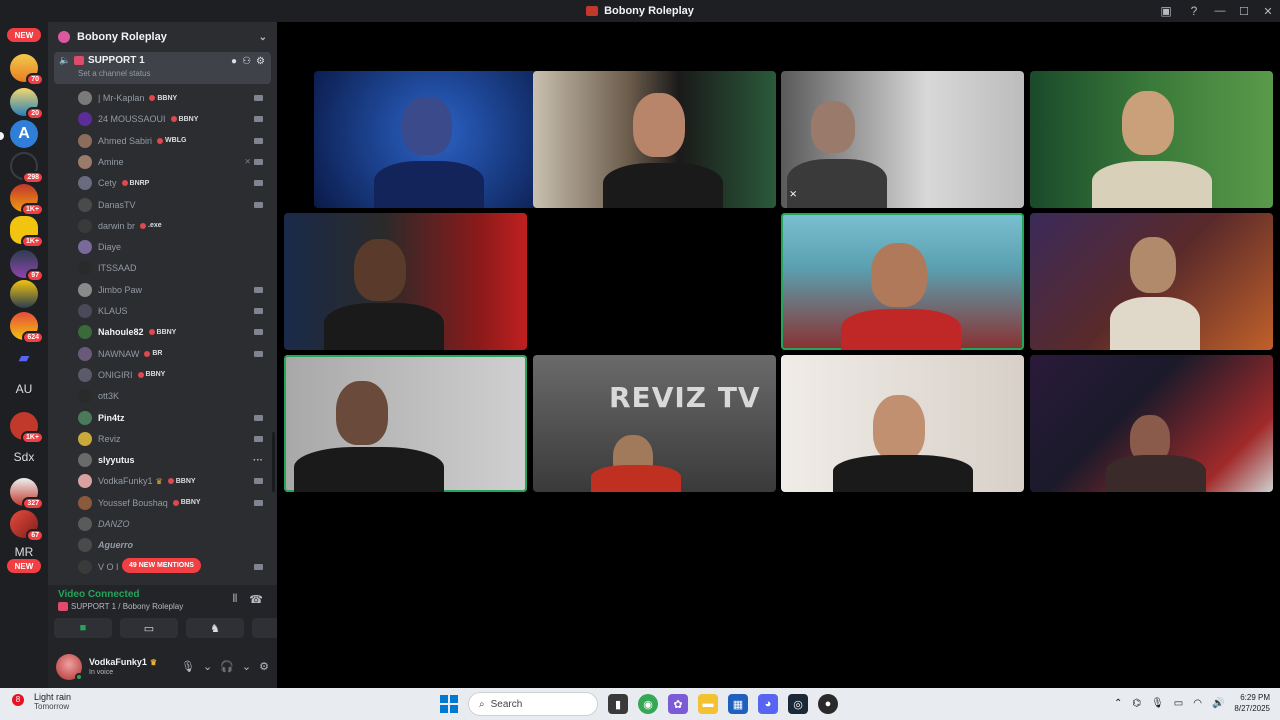 The height and width of the screenshot is (720, 1280). What do you see at coordinates (258, 460) in the screenshot?
I see `more-options-icon: ···` at bounding box center [258, 460].